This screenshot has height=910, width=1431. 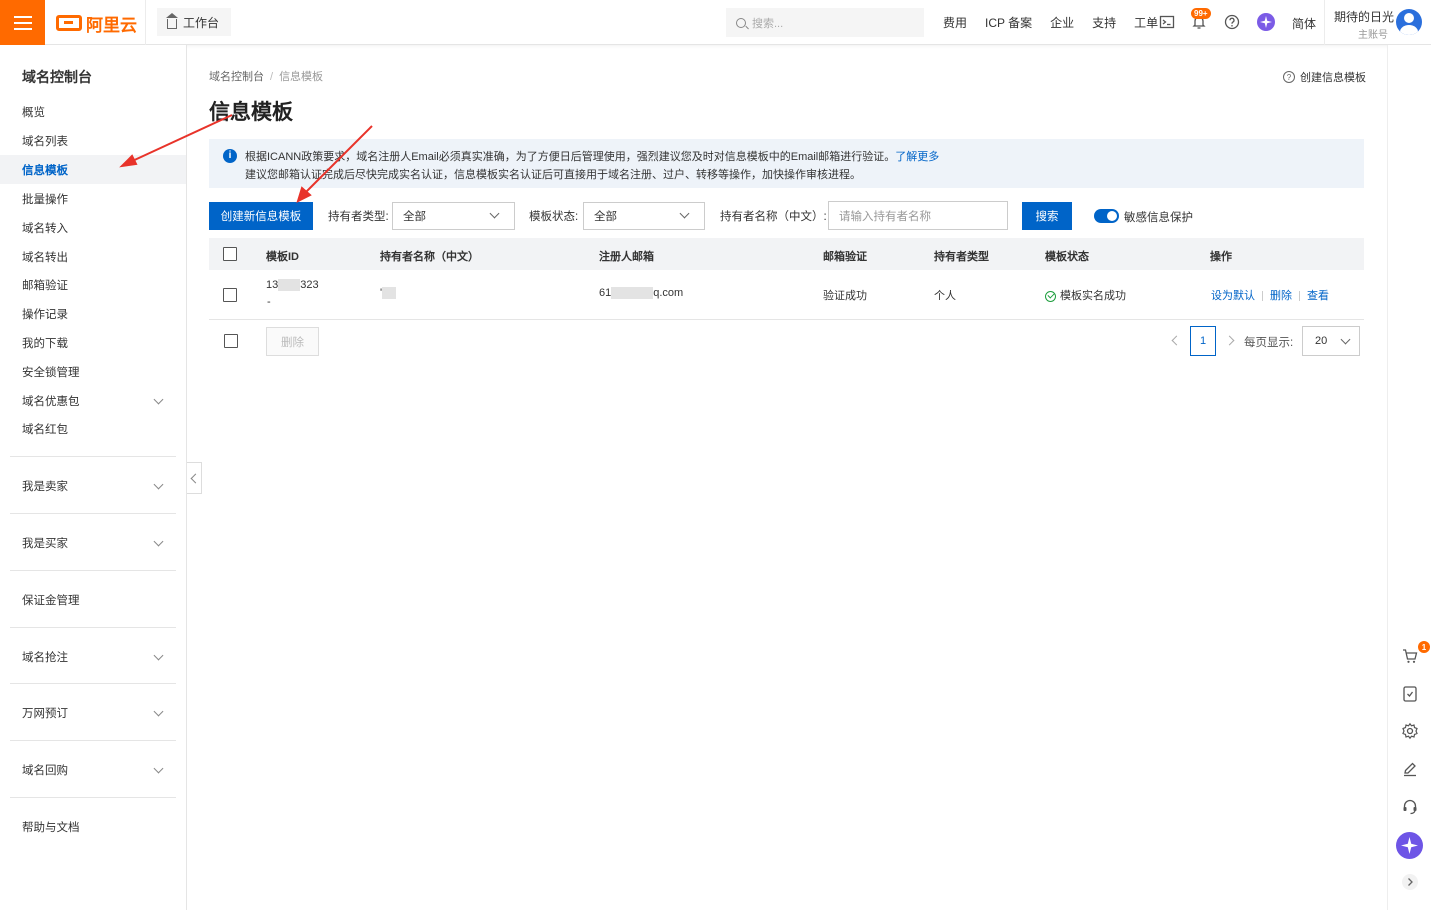 I want to click on breadcrumb-root: 域名控制台, so click(x=236, y=77).